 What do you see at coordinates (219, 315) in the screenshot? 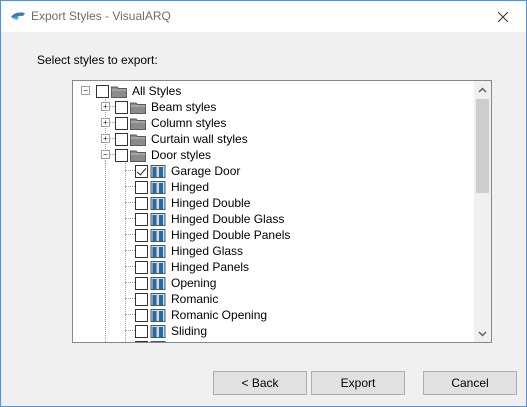
I see `tree-node-label: Romanic Opening` at bounding box center [219, 315].